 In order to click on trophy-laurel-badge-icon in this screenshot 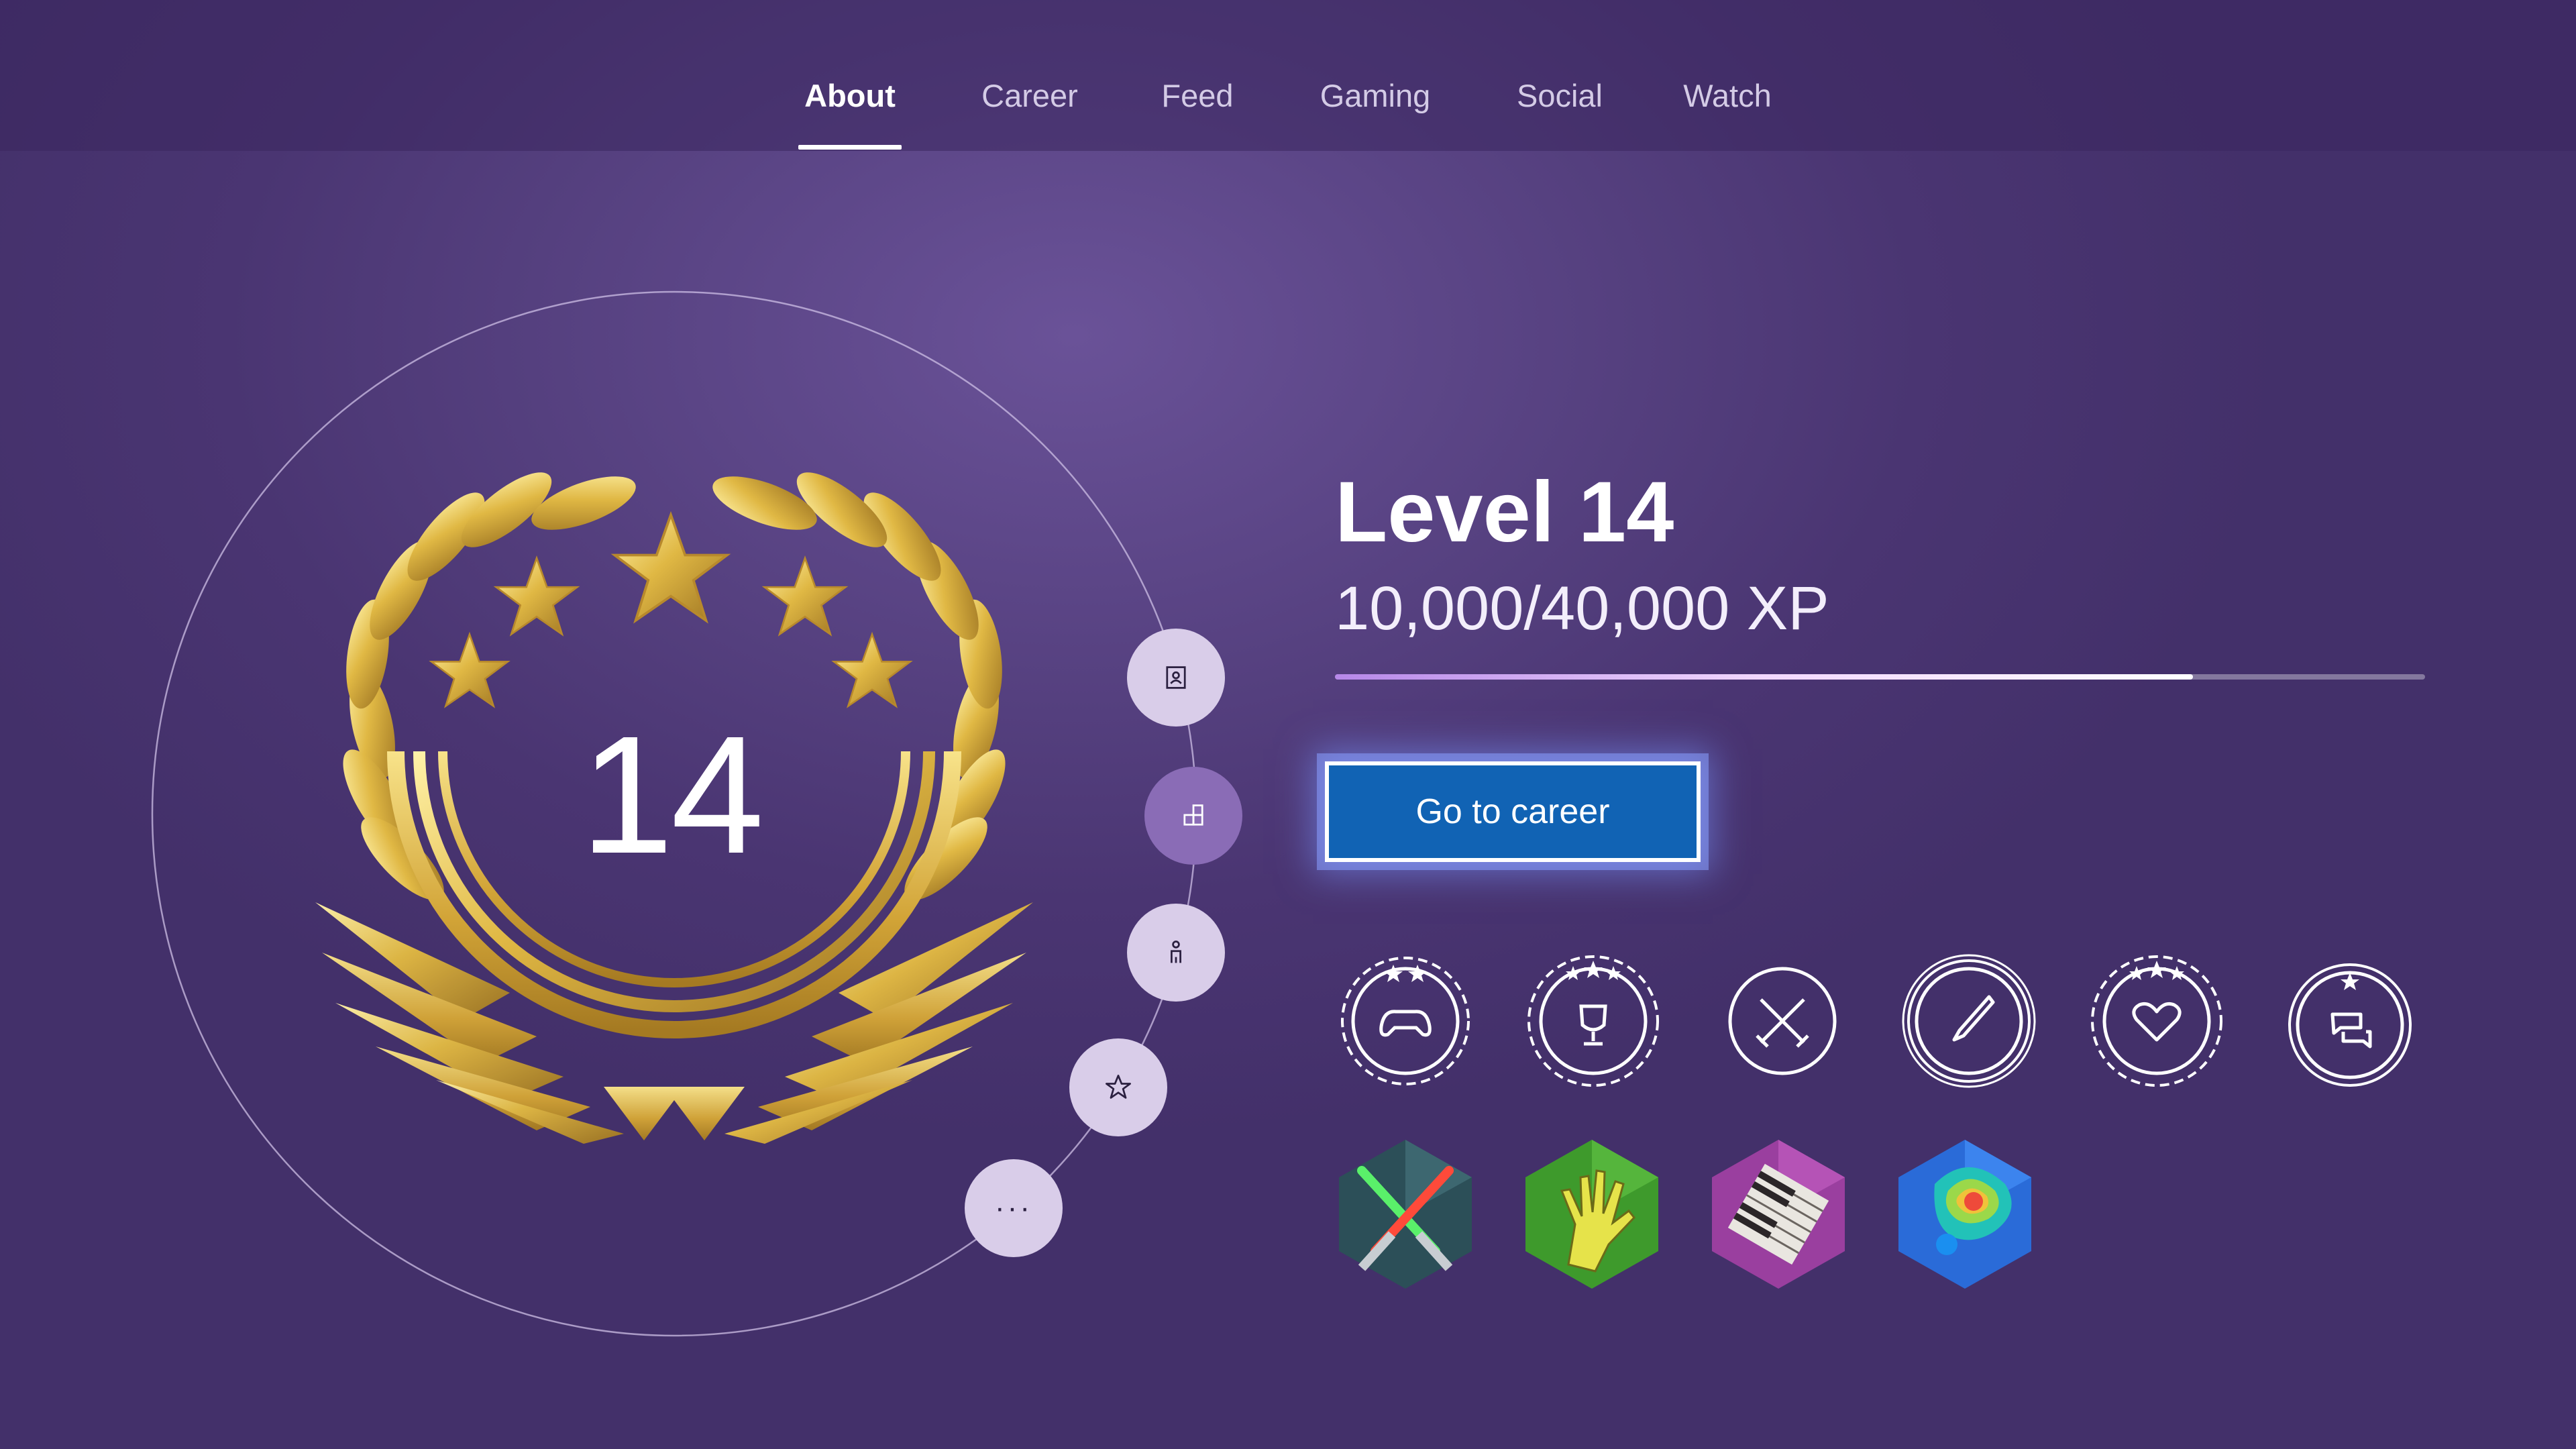, I will do `click(1593, 1019)`.